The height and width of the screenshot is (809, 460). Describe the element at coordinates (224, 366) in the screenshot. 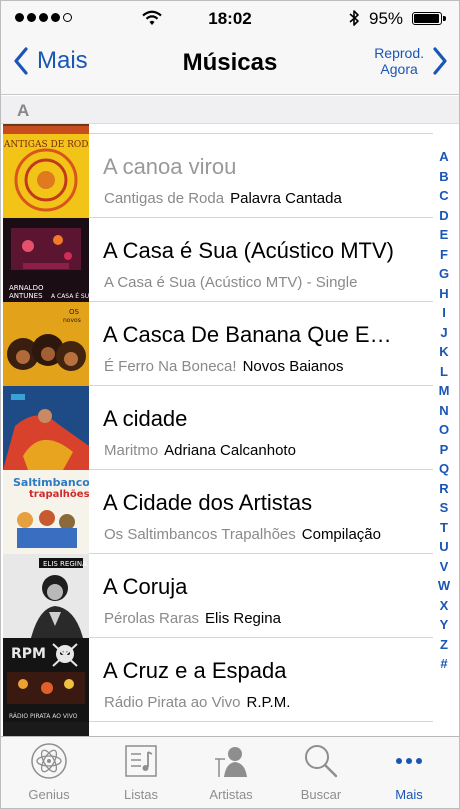

I see `song-subtitle: É Ferro Na Boneca! Novos Baianos` at that location.